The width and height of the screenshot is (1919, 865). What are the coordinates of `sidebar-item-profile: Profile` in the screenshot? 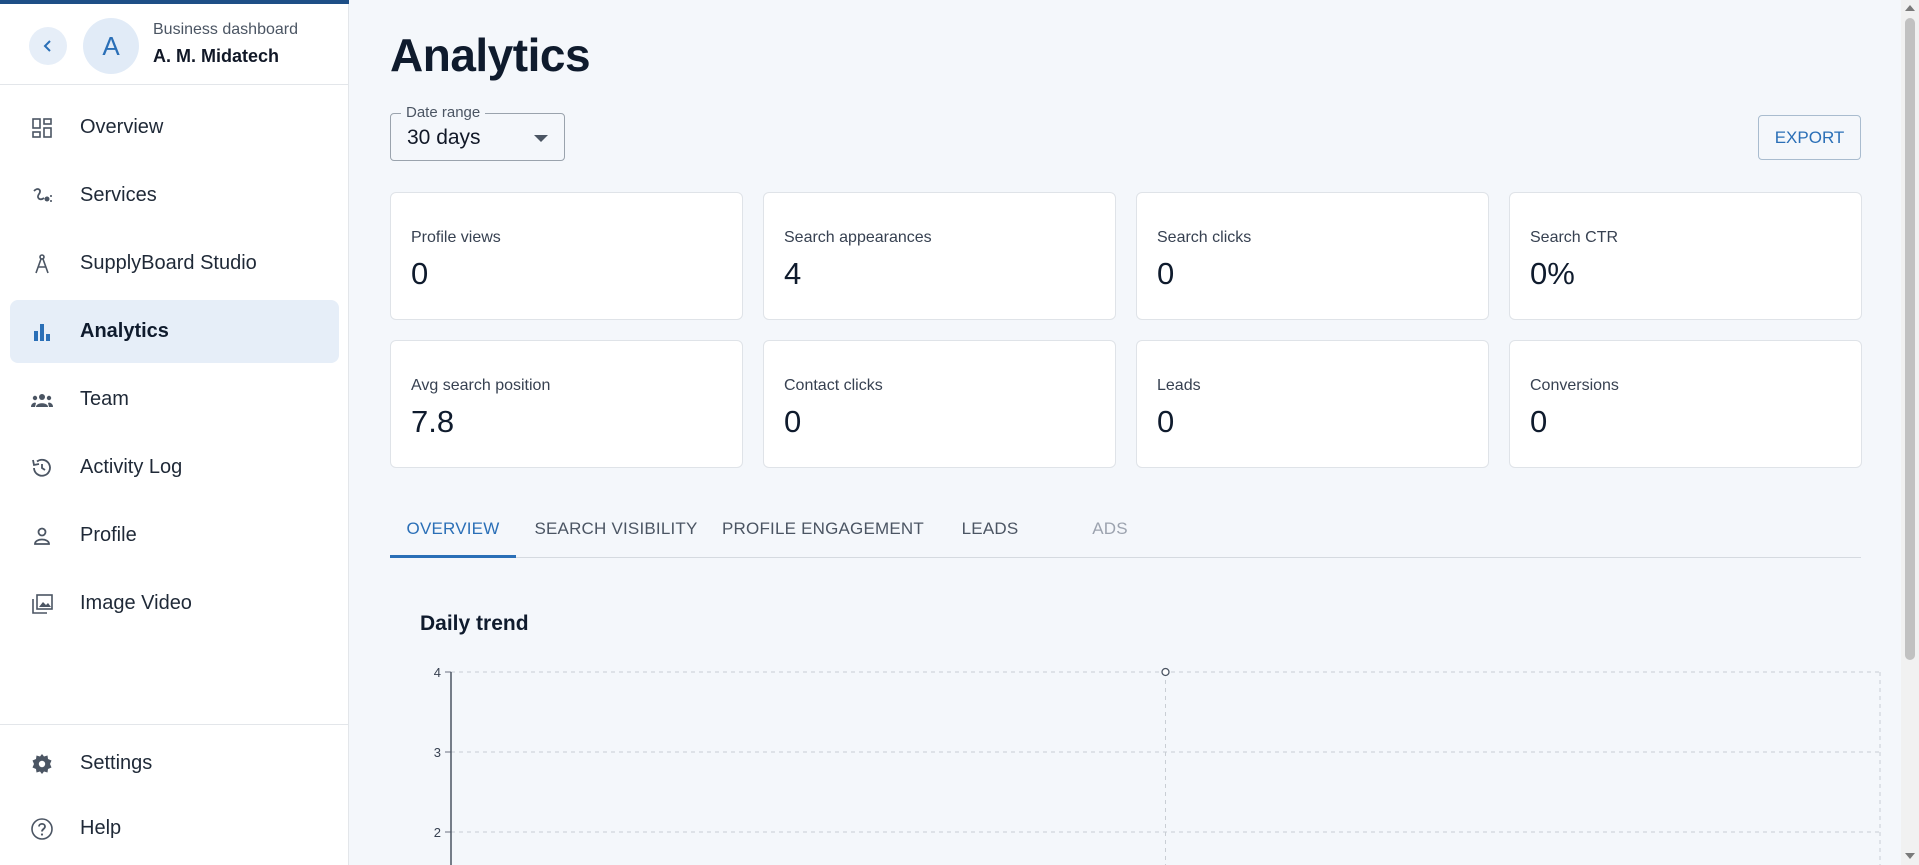 It's located at (174, 535).